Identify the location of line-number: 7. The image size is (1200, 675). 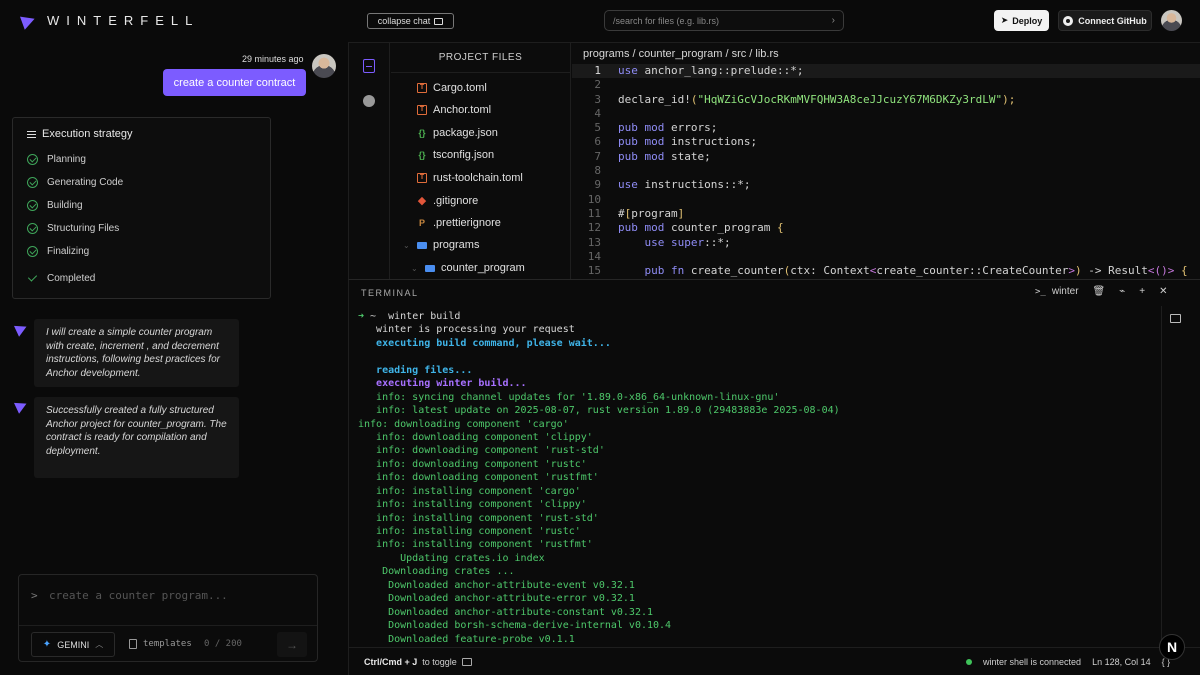
(597, 156).